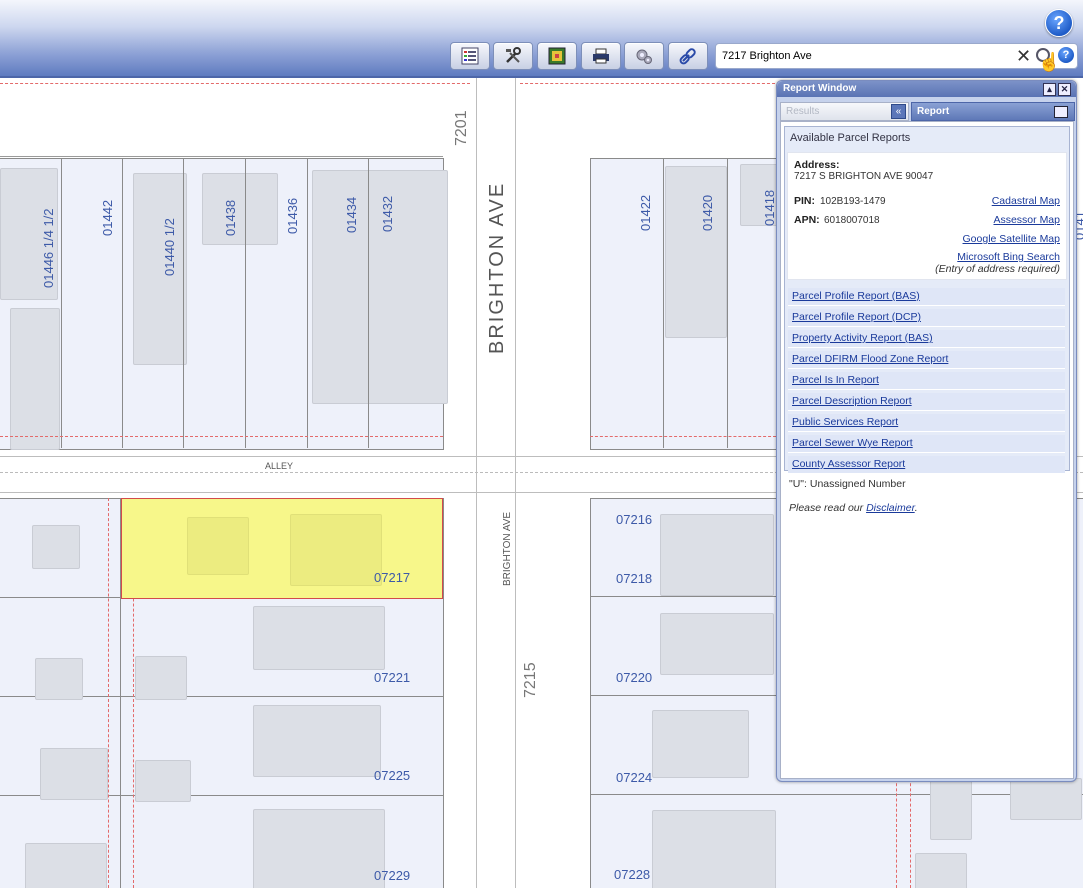  Describe the element at coordinates (845, 422) in the screenshot. I see `report-link: Public Services Report` at that location.